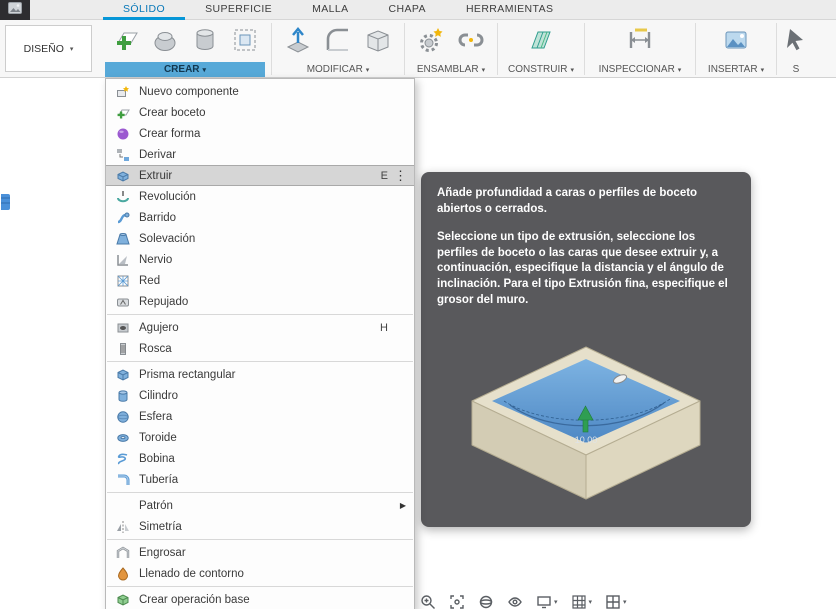  What do you see at coordinates (260, 259) in the screenshot?
I see `menu-item-nervio: Nervio` at bounding box center [260, 259].